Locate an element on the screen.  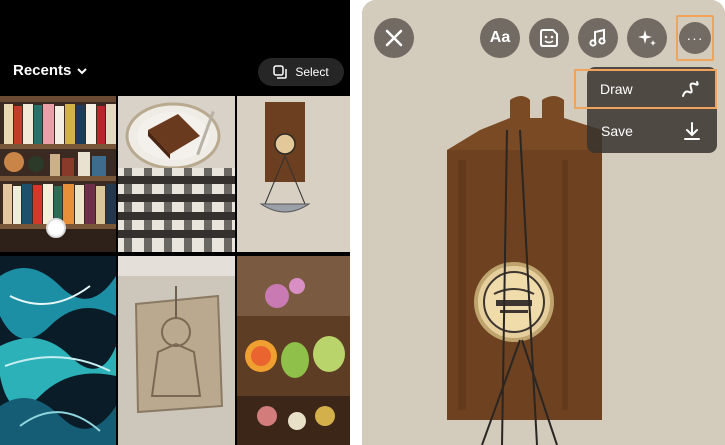
chevron-down-icon is located at coordinates (82, 70).